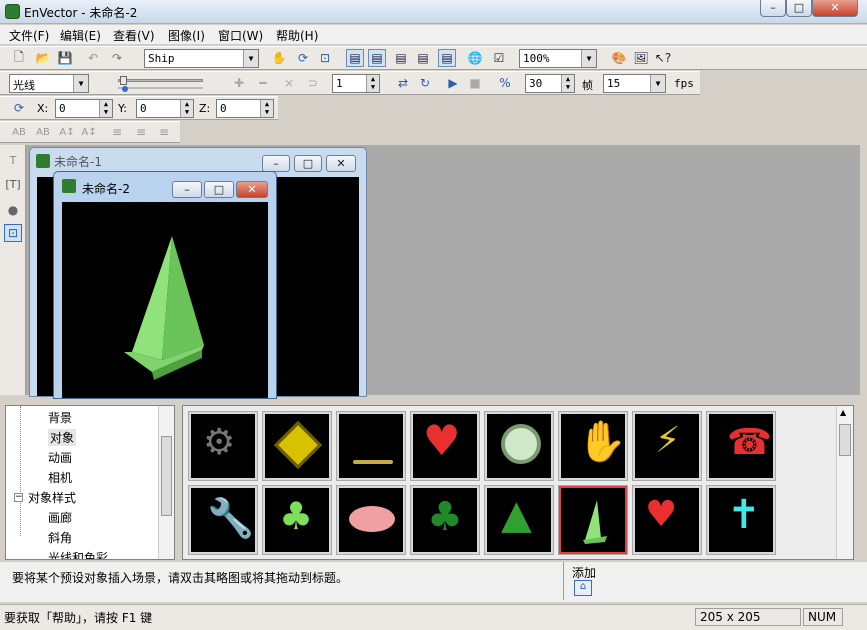 This screenshot has height=630, width=867. I want to click on thumb-tree: ▲, so click(519, 520).